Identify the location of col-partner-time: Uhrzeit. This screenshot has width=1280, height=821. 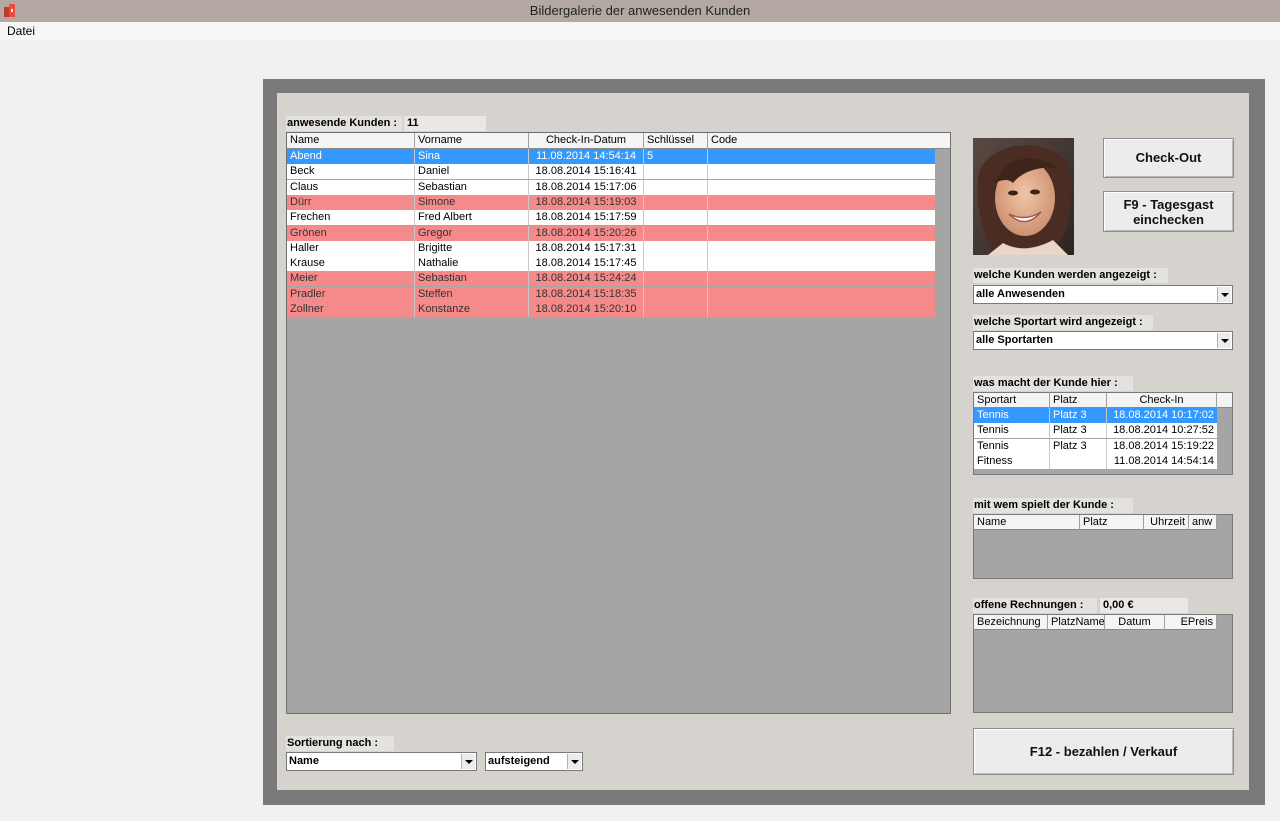
(1166, 522).